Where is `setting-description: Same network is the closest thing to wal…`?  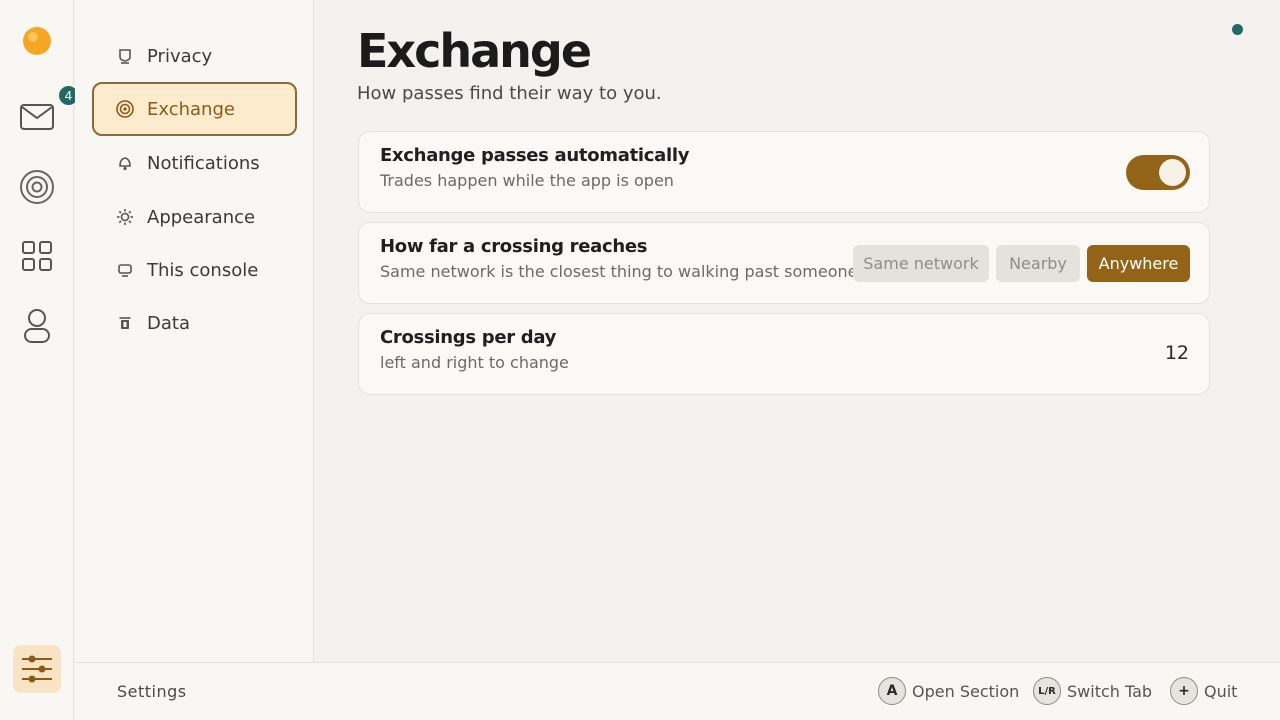
setting-description: Same network is the closest thing to wal… is located at coordinates (619, 271).